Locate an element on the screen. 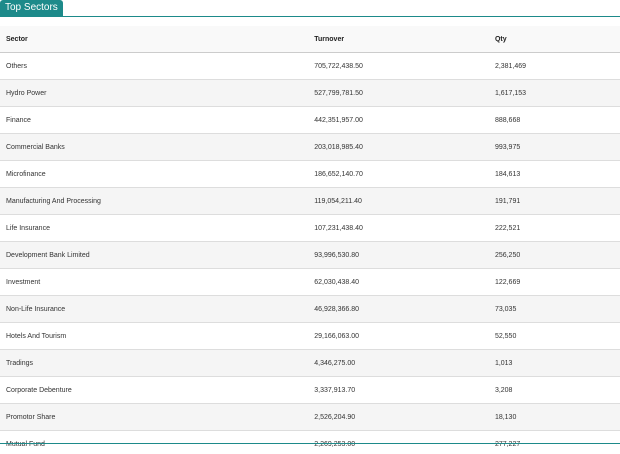 The image size is (620, 454). sector-cell: Development Bank Limited is located at coordinates (154, 255).